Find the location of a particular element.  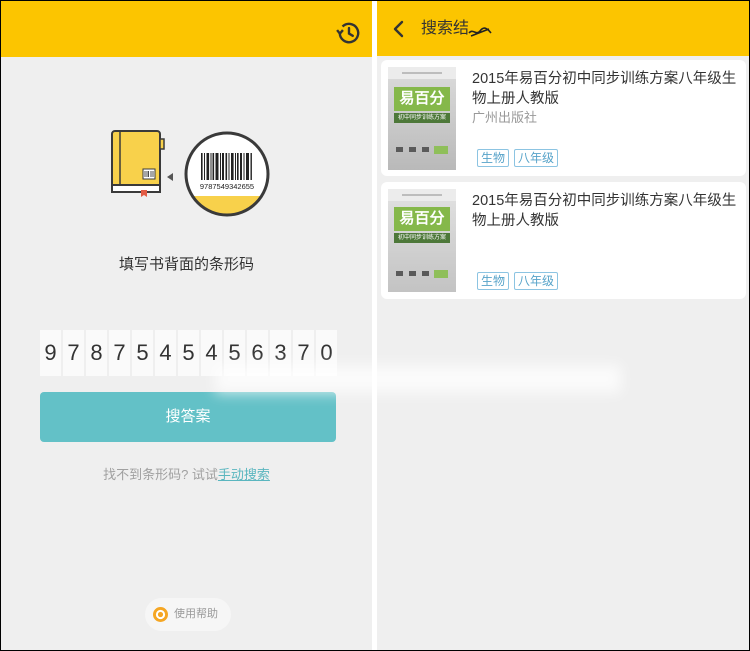

barcode-digit-input: 9 7 8 7 5 4 5 4 5 6 3 7 0 is located at coordinates (188, 353).